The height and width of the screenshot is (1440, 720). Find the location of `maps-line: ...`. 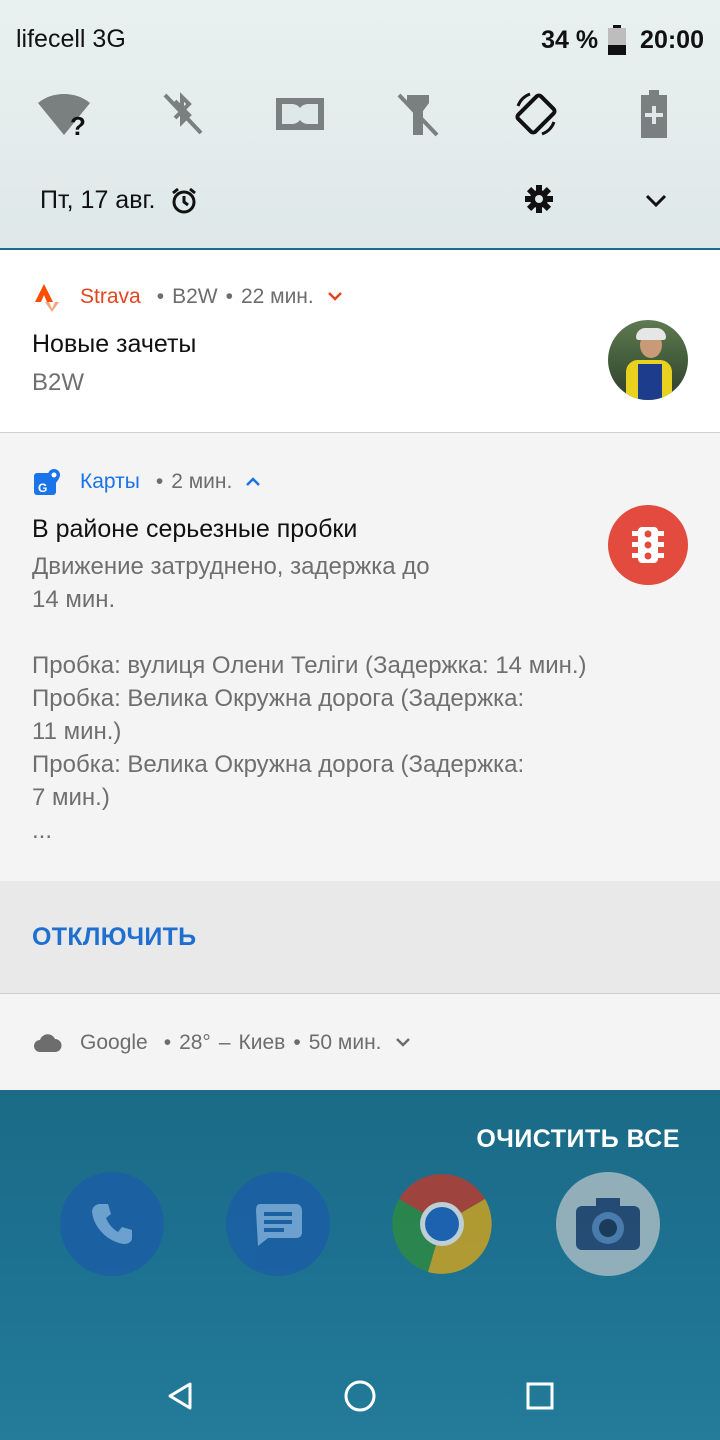

maps-line: ... is located at coordinates (42, 830).